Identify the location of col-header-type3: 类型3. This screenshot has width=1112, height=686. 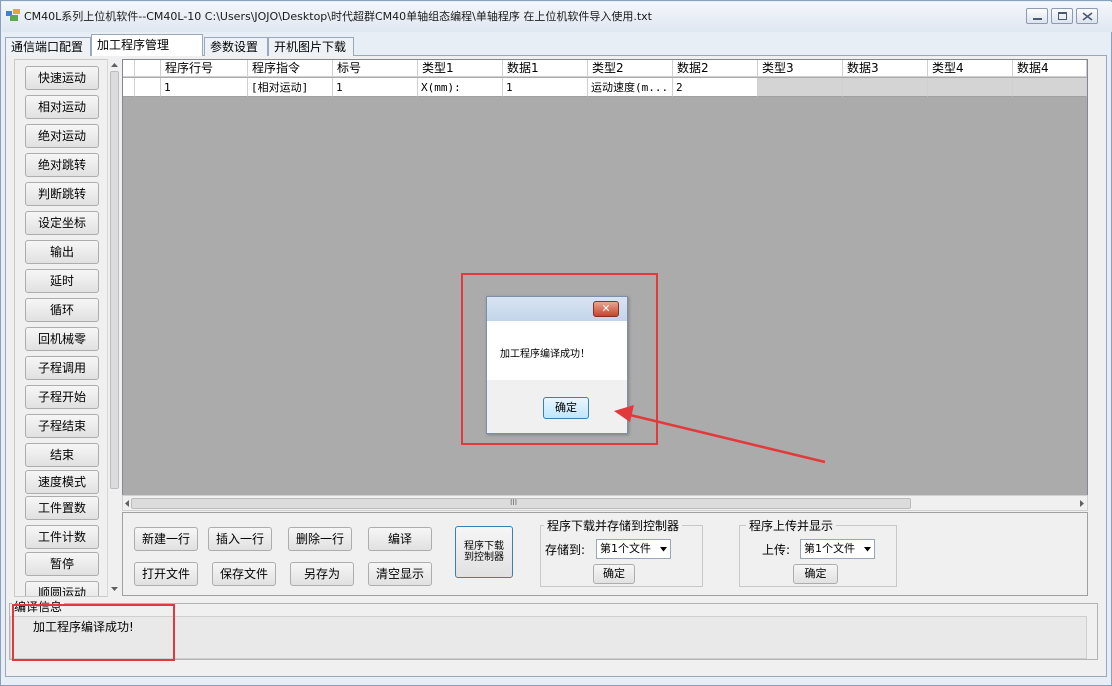
(800, 68).